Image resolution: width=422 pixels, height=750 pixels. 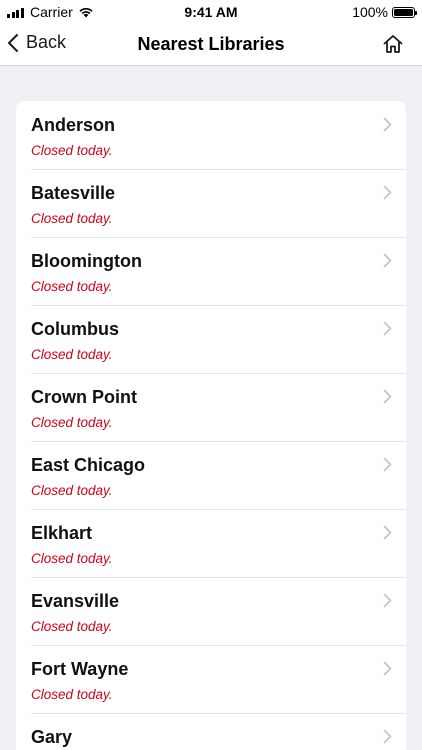 What do you see at coordinates (73, 193) in the screenshot?
I see `library-name: Batesville` at bounding box center [73, 193].